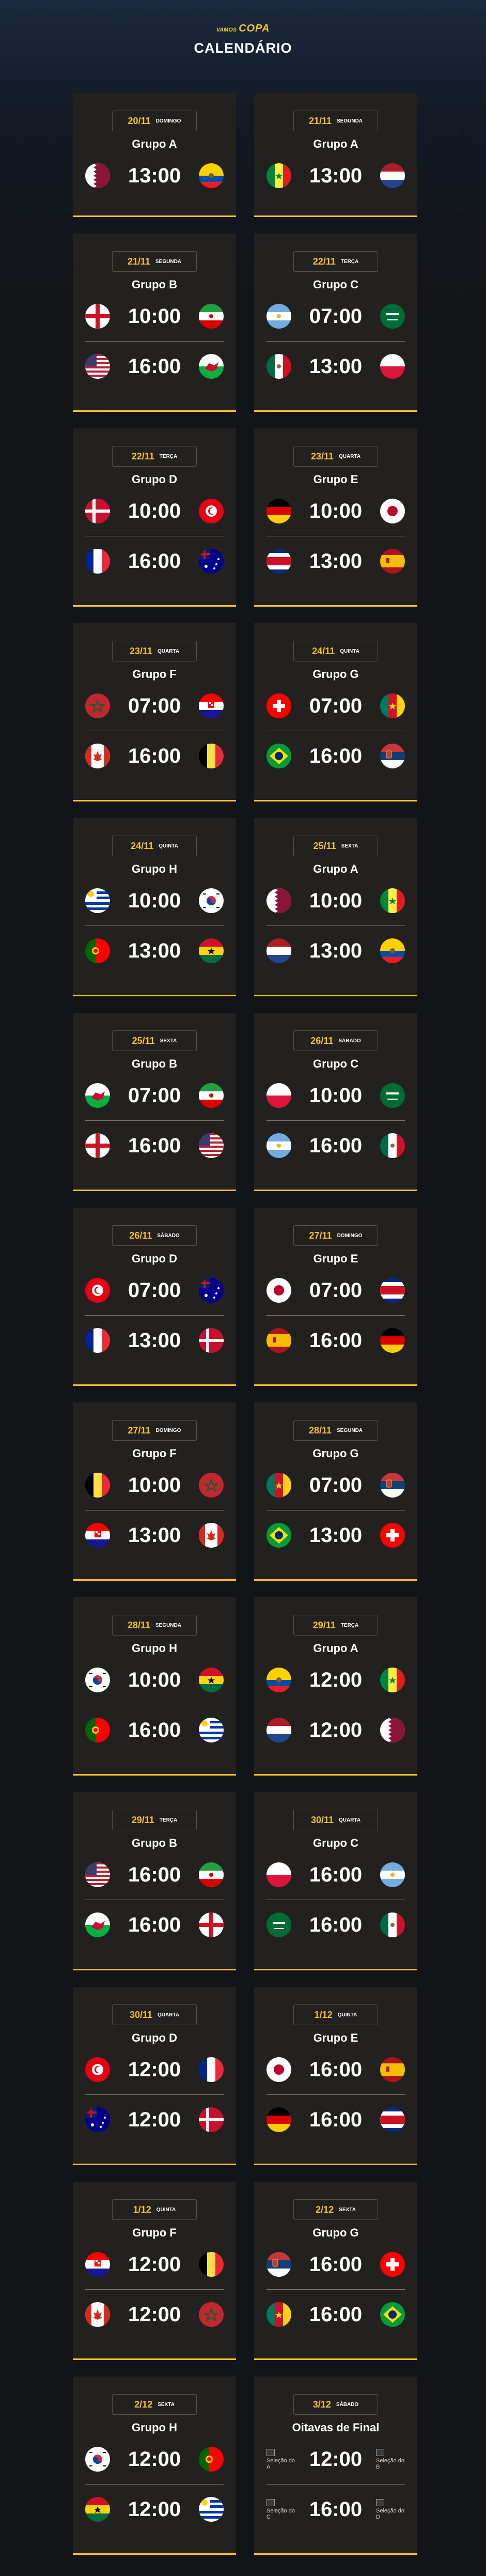 The width and height of the screenshot is (486, 2576). I want to click on match-day-card: 28/11 SEGUNDA Grupo G 07:00 13:00, so click(335, 1491).